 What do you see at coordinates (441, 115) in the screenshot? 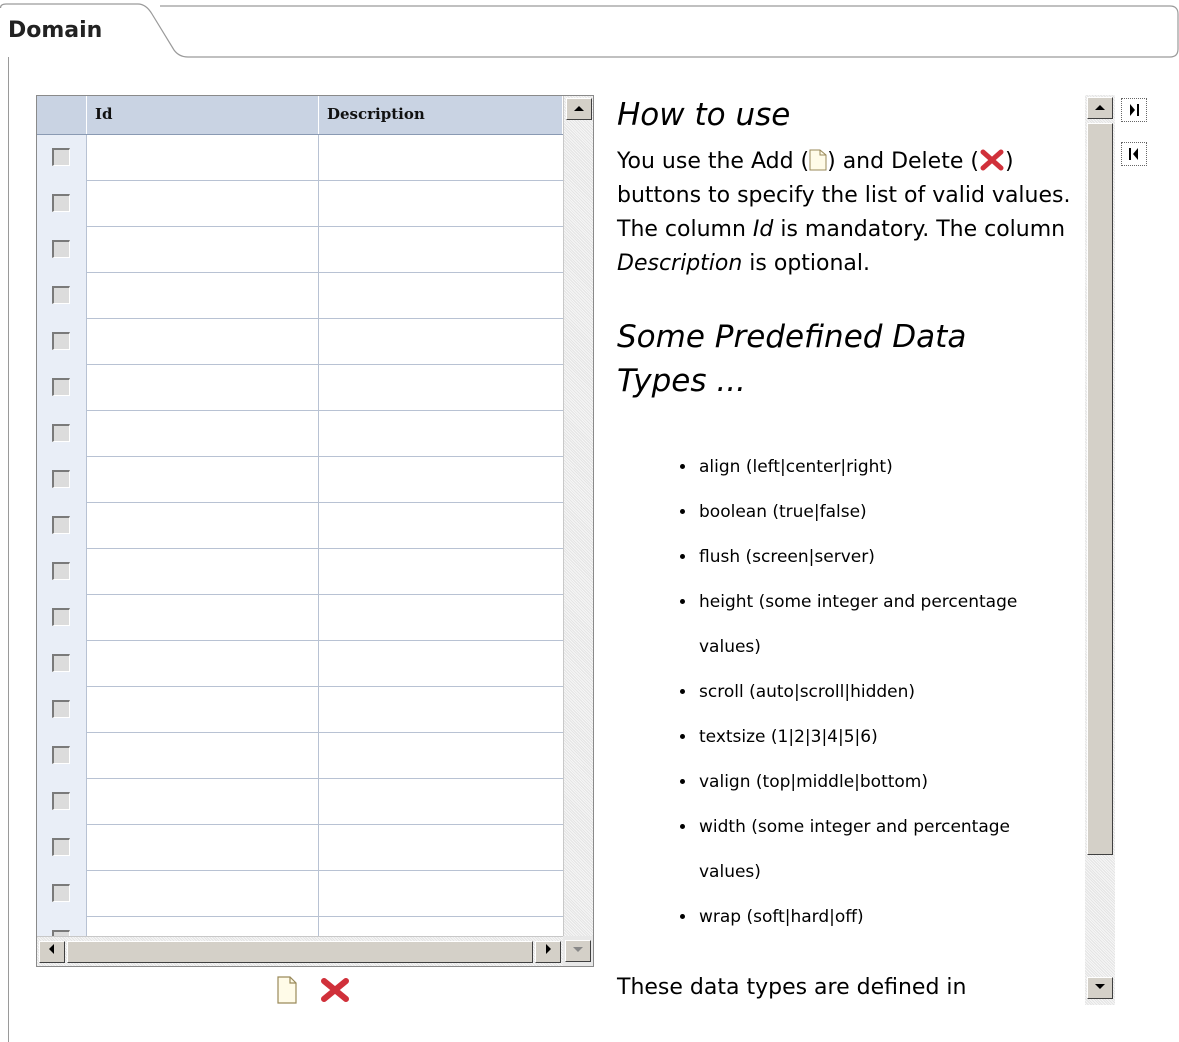
I see `column-header-description: Description` at bounding box center [441, 115].